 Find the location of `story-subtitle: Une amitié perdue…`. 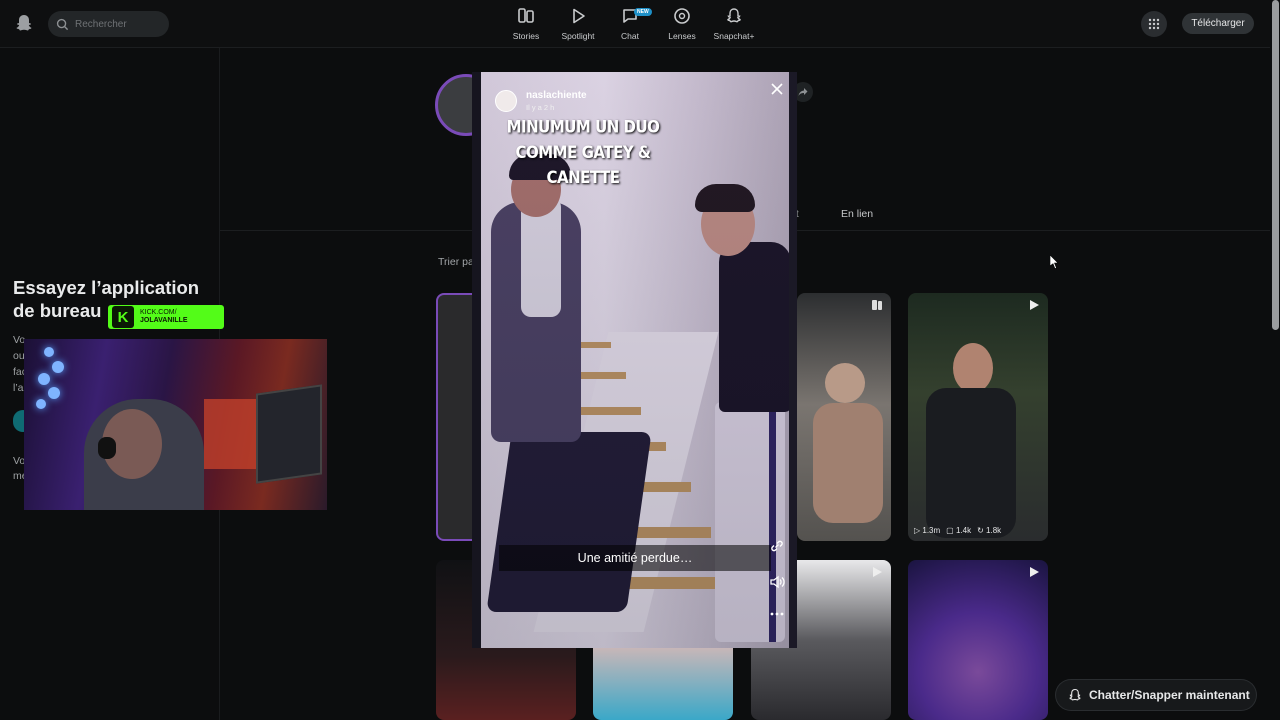

story-subtitle: Une amitié perdue… is located at coordinates (635, 558).